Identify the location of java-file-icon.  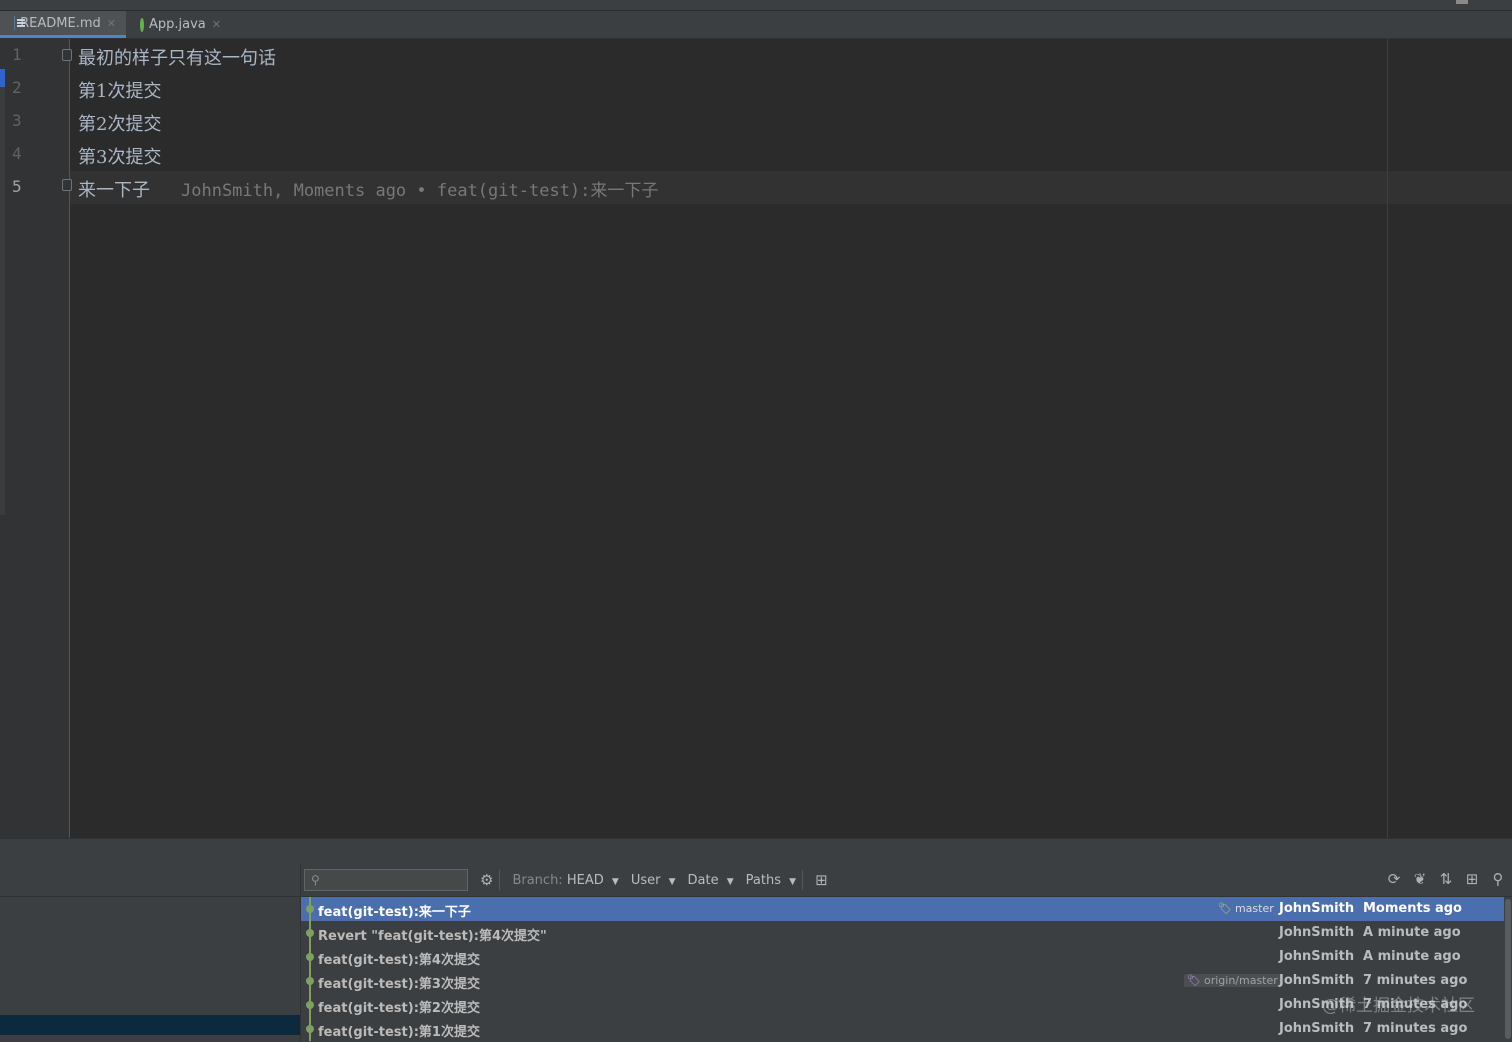
(142, 24).